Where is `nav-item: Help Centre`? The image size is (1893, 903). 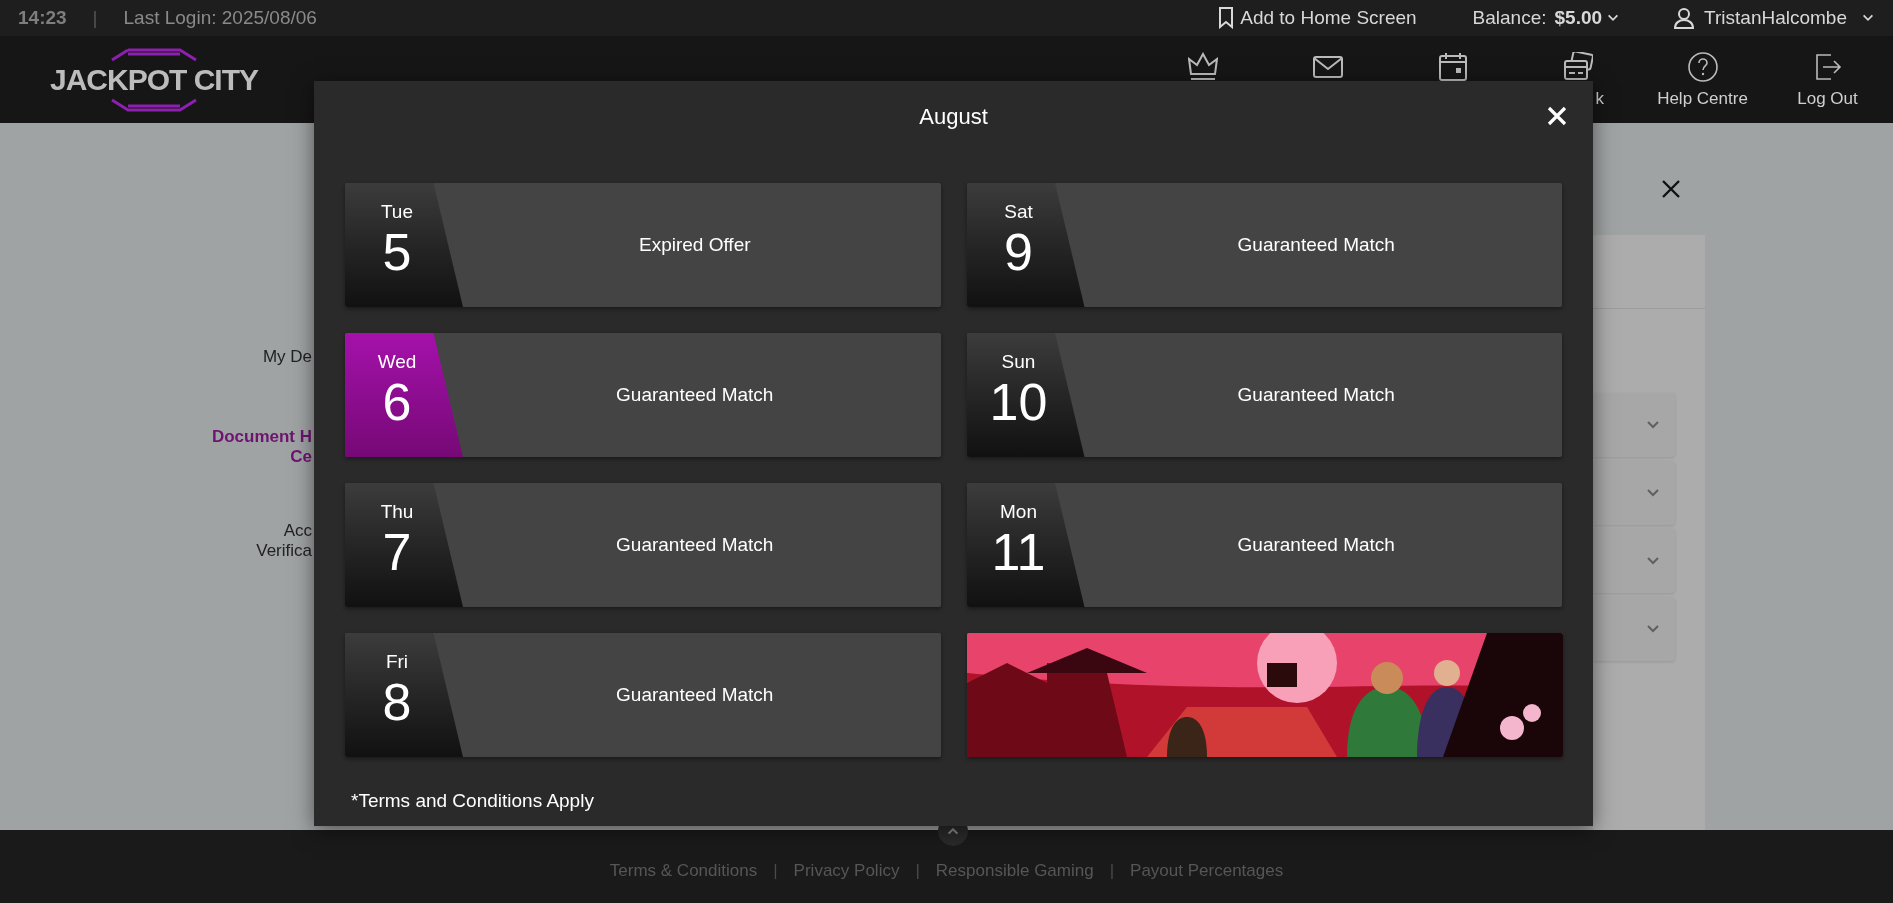
nav-item: Help Centre is located at coordinates (1702, 79).